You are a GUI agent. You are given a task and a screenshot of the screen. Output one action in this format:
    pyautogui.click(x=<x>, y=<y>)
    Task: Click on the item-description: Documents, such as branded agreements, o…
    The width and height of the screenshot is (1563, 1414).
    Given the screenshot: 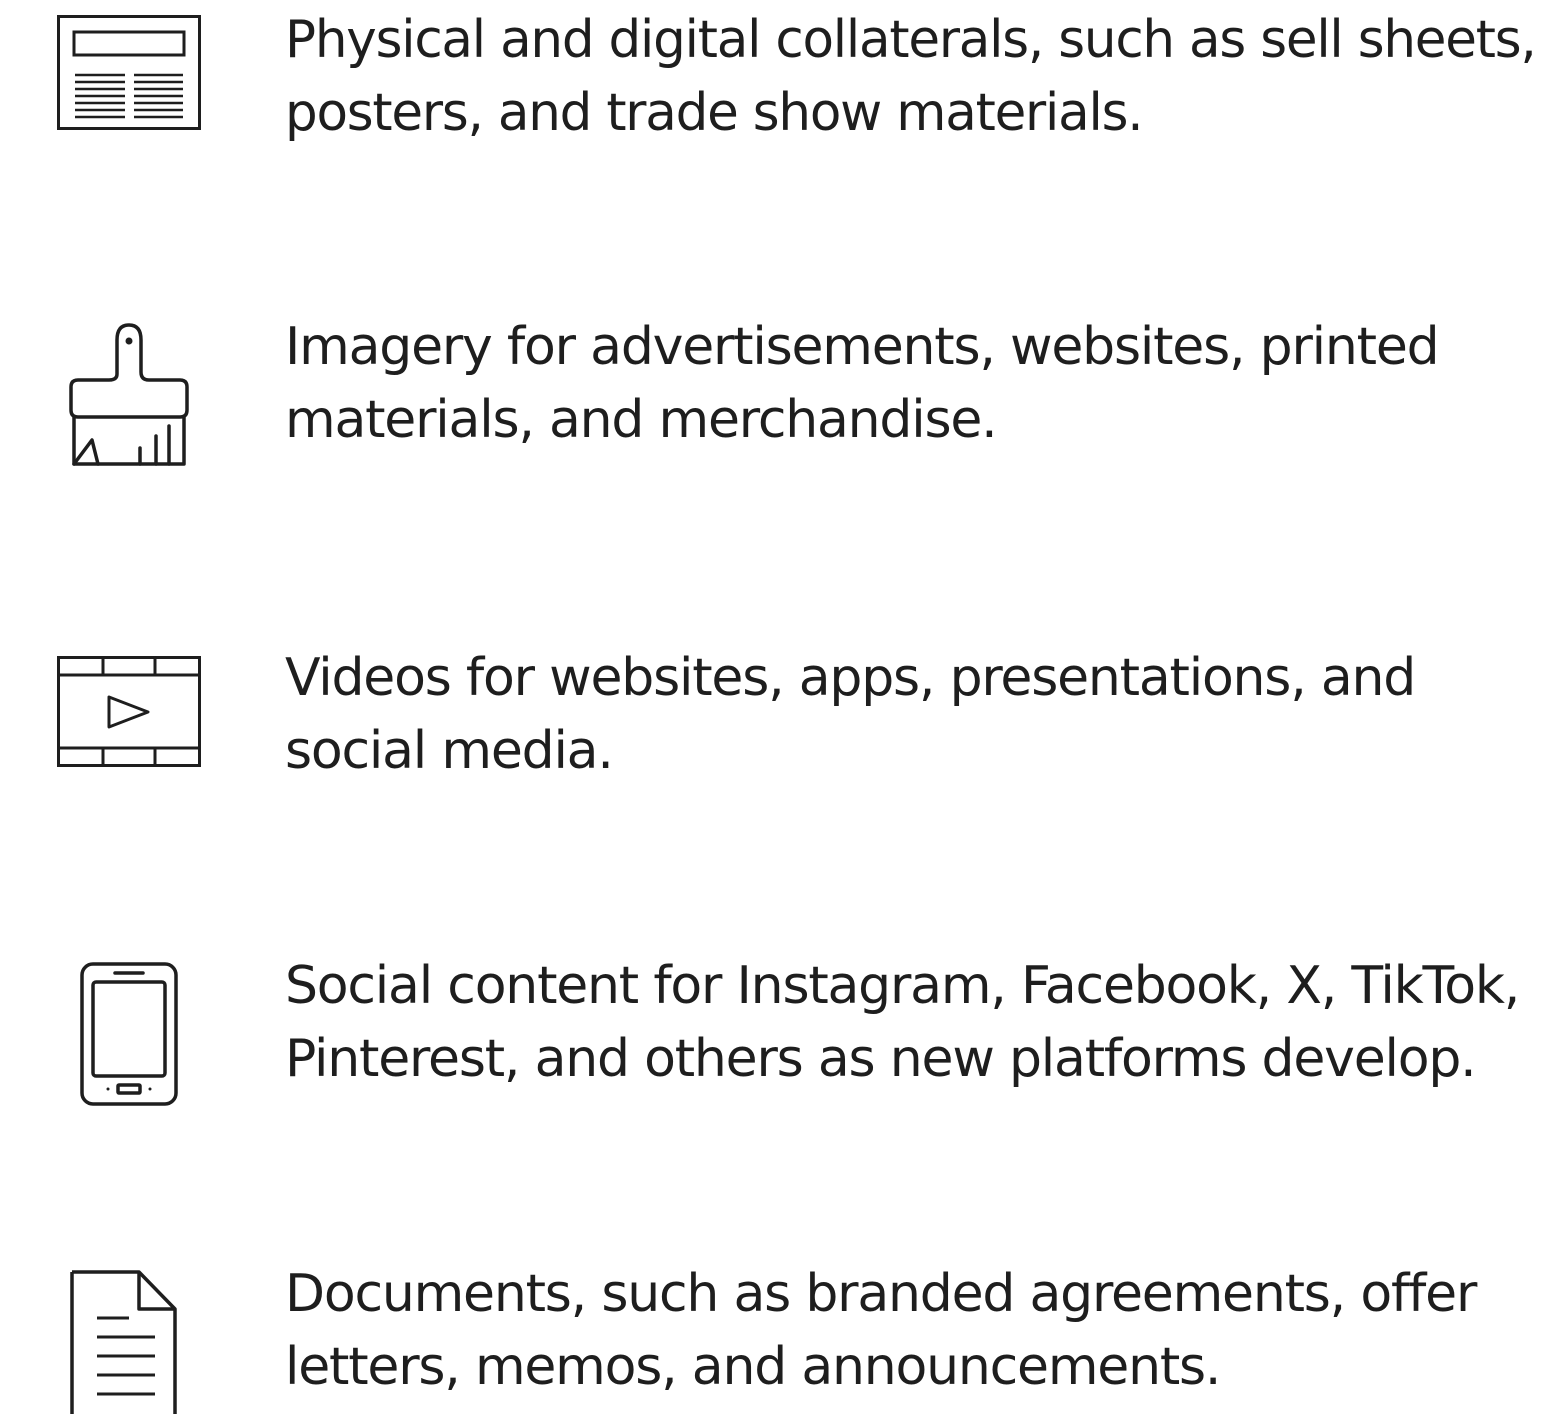 What is the action you would take?
    pyautogui.click(x=881, y=1331)
    